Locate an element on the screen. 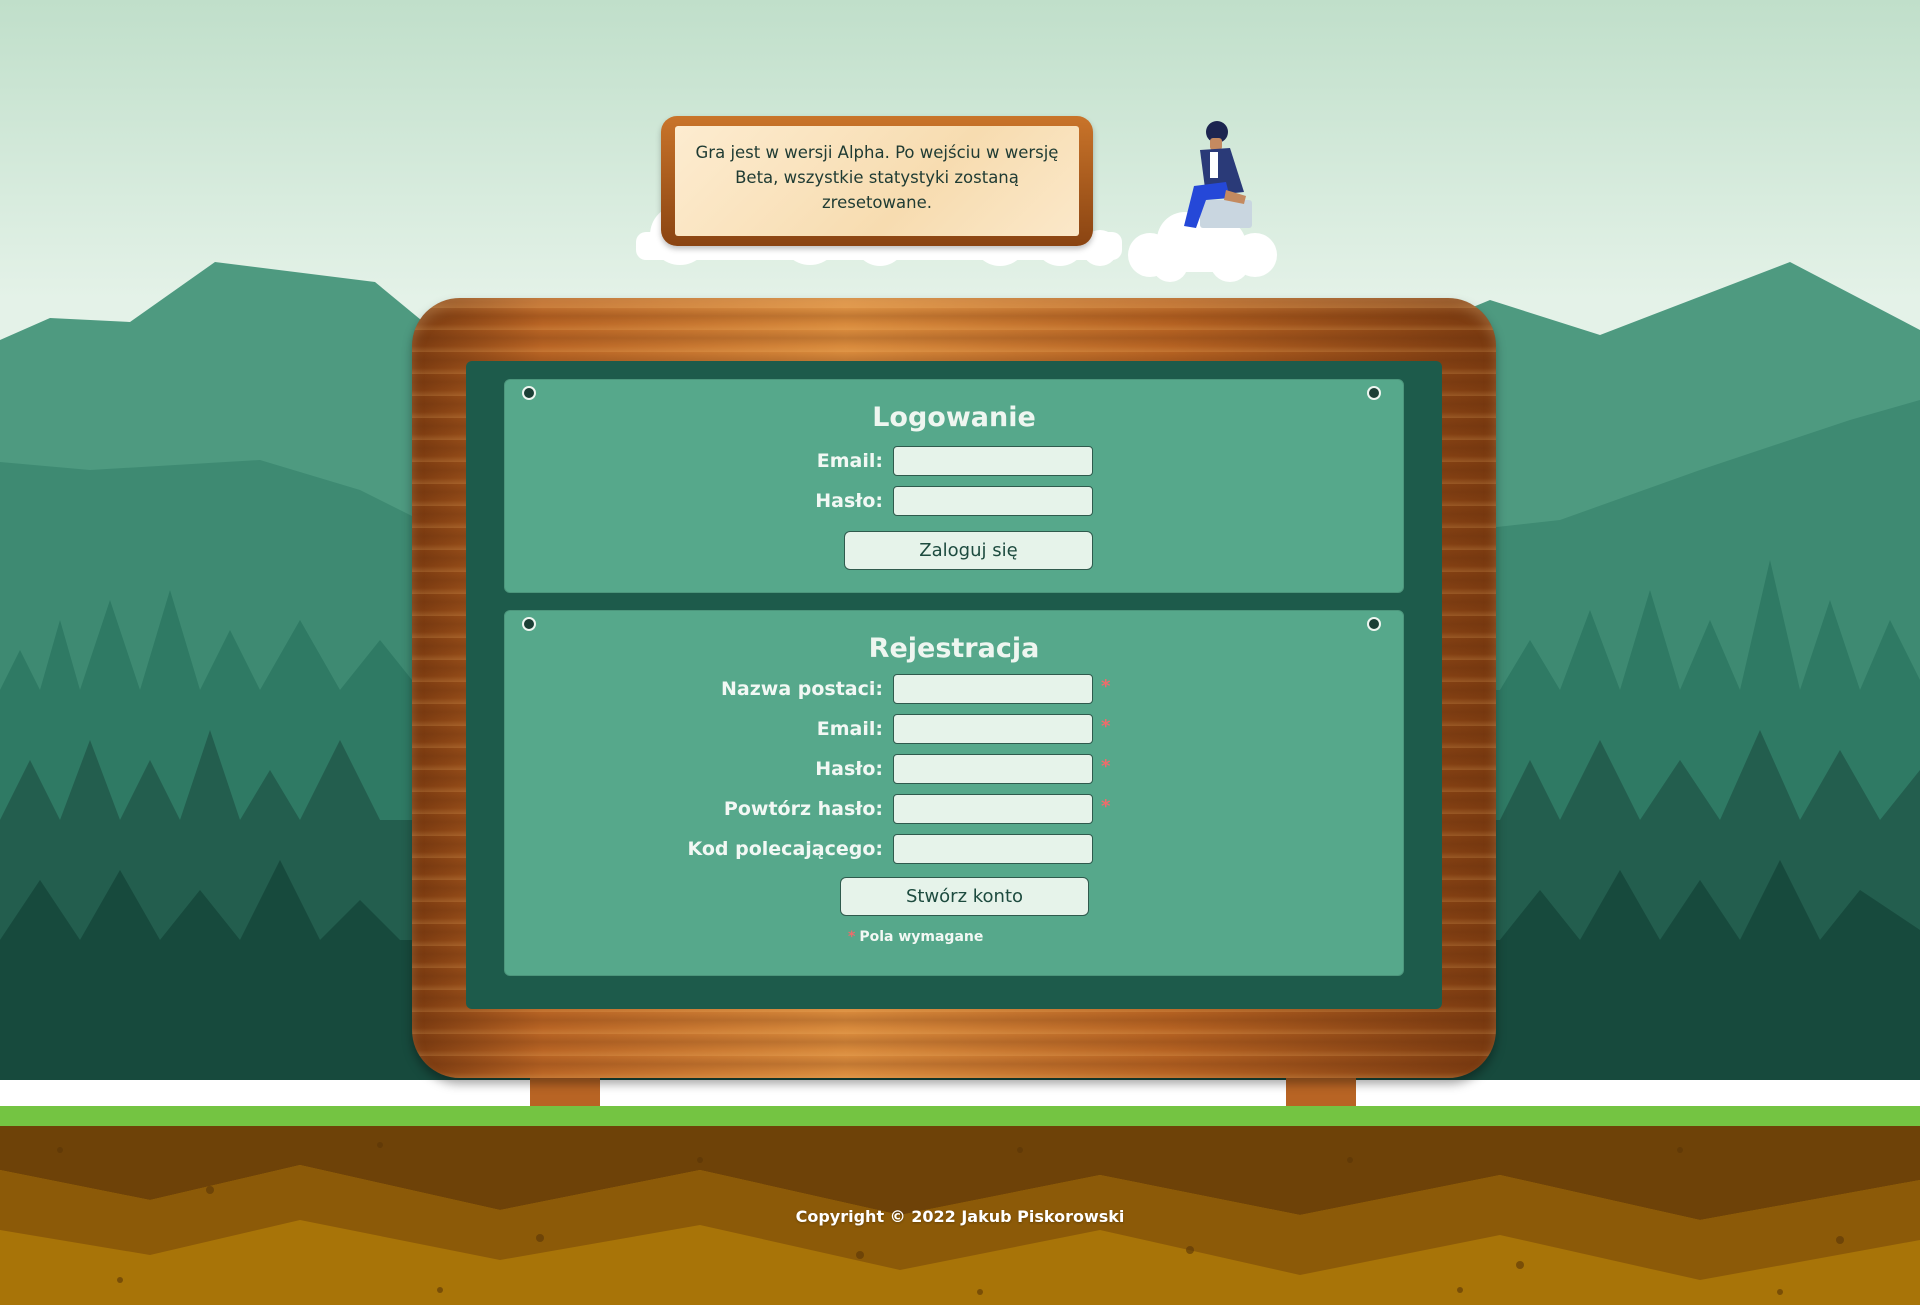 This screenshot has width=1920, height=1305. login-button: Zaloguj się is located at coordinates (968, 550).